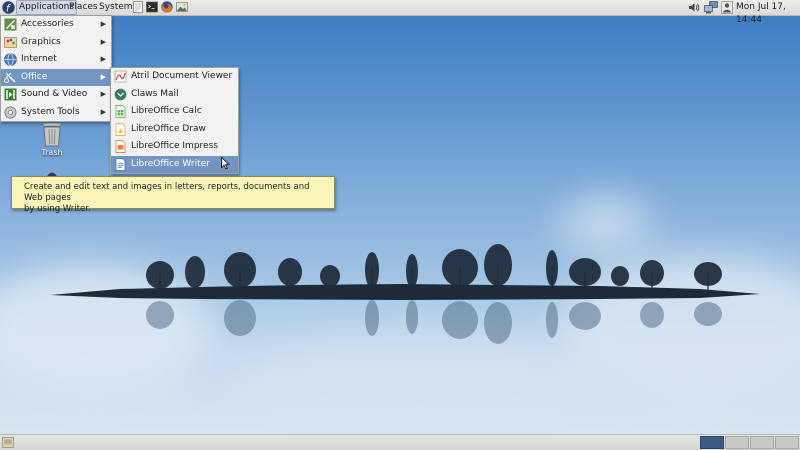 This screenshot has height=450, width=800. What do you see at coordinates (39, 59) in the screenshot?
I see `menu-item-label: Internet` at bounding box center [39, 59].